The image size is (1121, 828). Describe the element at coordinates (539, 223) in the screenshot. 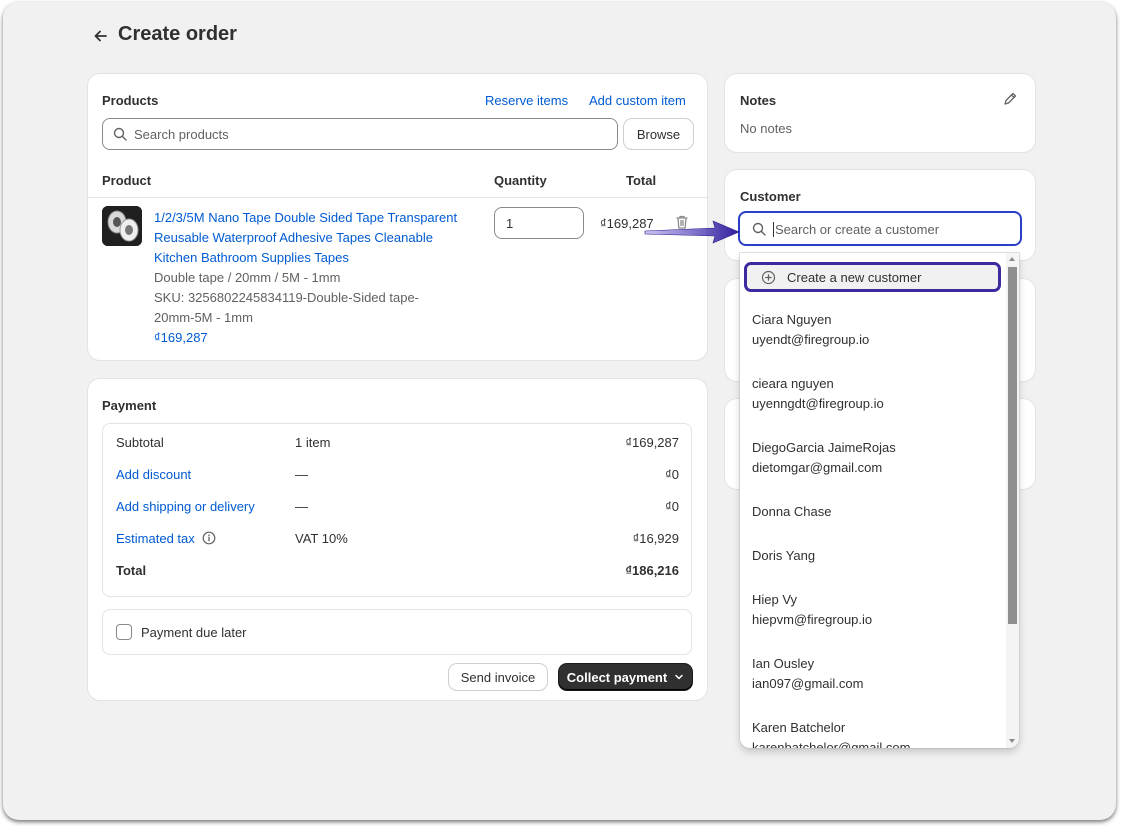

I see `quantity-input: 1` at that location.